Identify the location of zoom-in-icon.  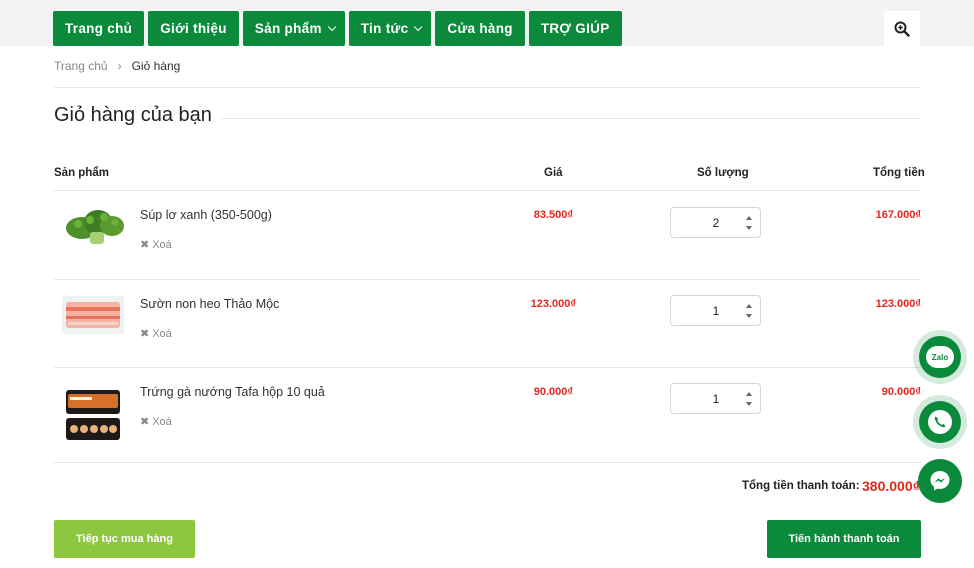
(902, 29).